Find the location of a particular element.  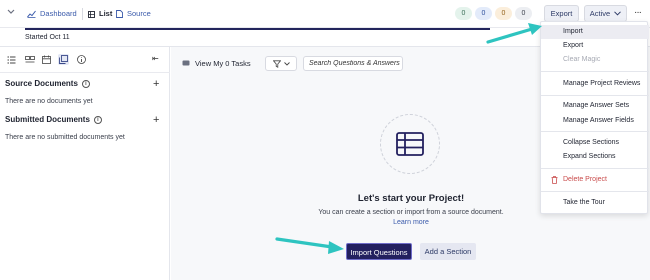

source-documents-title: Source Documents is located at coordinates (41, 83).